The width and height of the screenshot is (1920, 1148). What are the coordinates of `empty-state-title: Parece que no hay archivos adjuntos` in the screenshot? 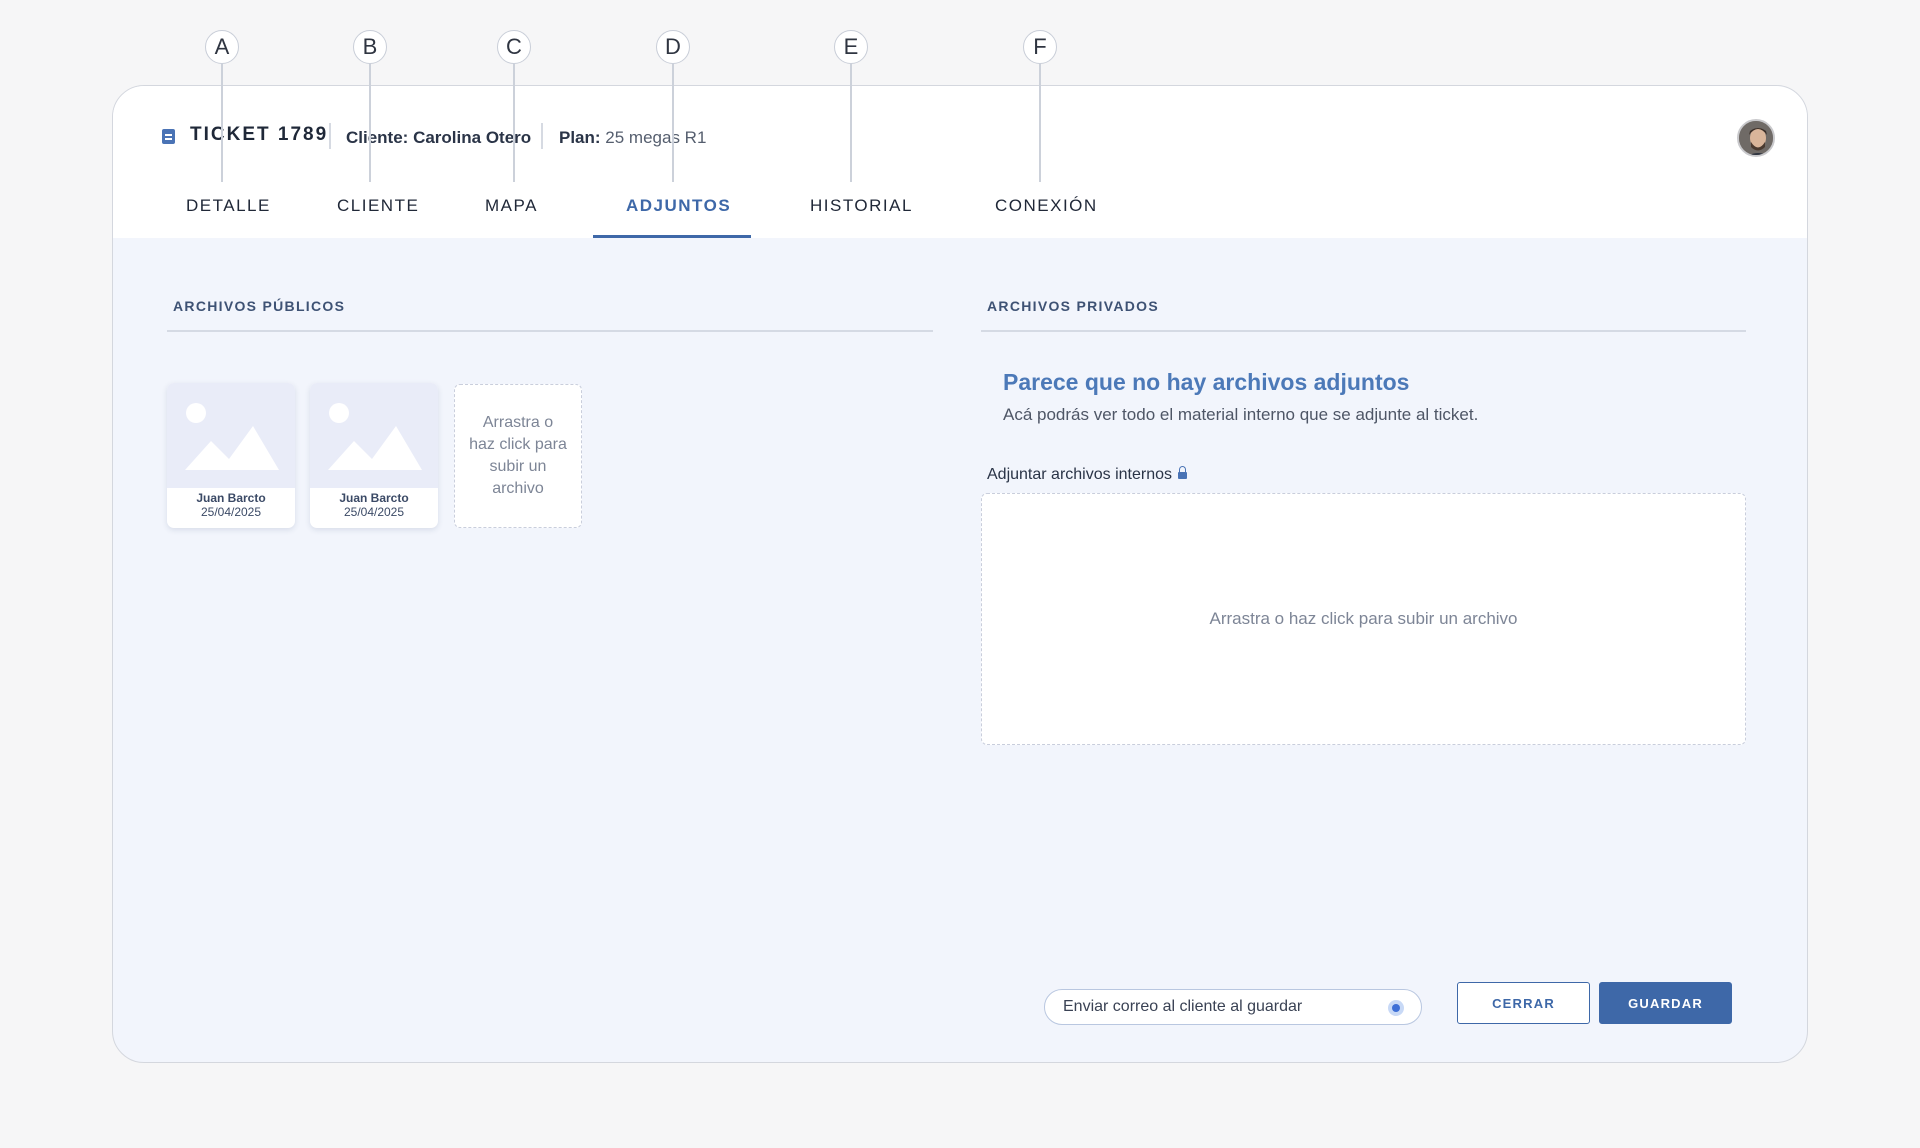 It's located at (1206, 382).